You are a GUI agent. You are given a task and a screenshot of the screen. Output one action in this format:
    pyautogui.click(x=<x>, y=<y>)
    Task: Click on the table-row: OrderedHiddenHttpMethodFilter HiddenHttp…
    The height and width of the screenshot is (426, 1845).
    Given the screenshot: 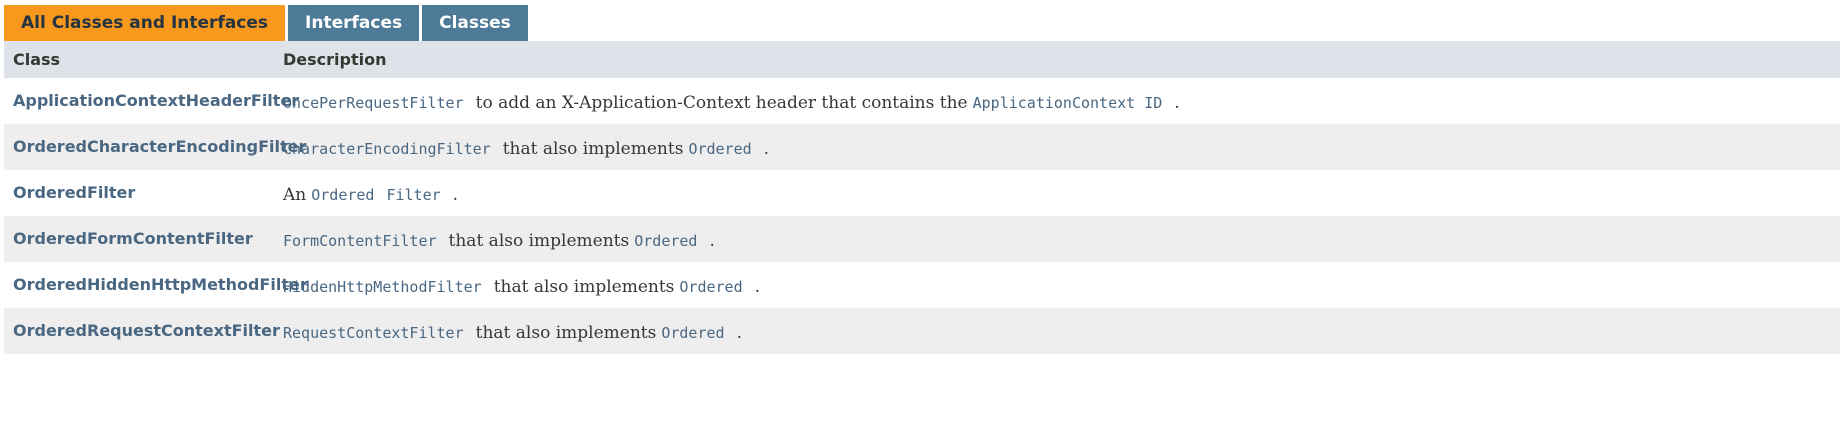 What is the action you would take?
    pyautogui.click(x=922, y=285)
    